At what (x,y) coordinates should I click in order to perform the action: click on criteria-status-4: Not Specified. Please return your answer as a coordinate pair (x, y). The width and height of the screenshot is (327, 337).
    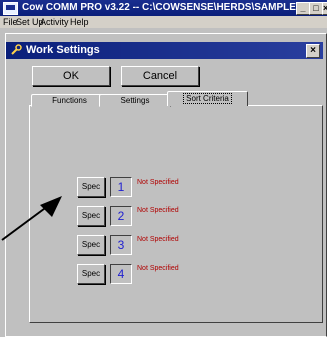
    Looking at the image, I should click on (158, 268).